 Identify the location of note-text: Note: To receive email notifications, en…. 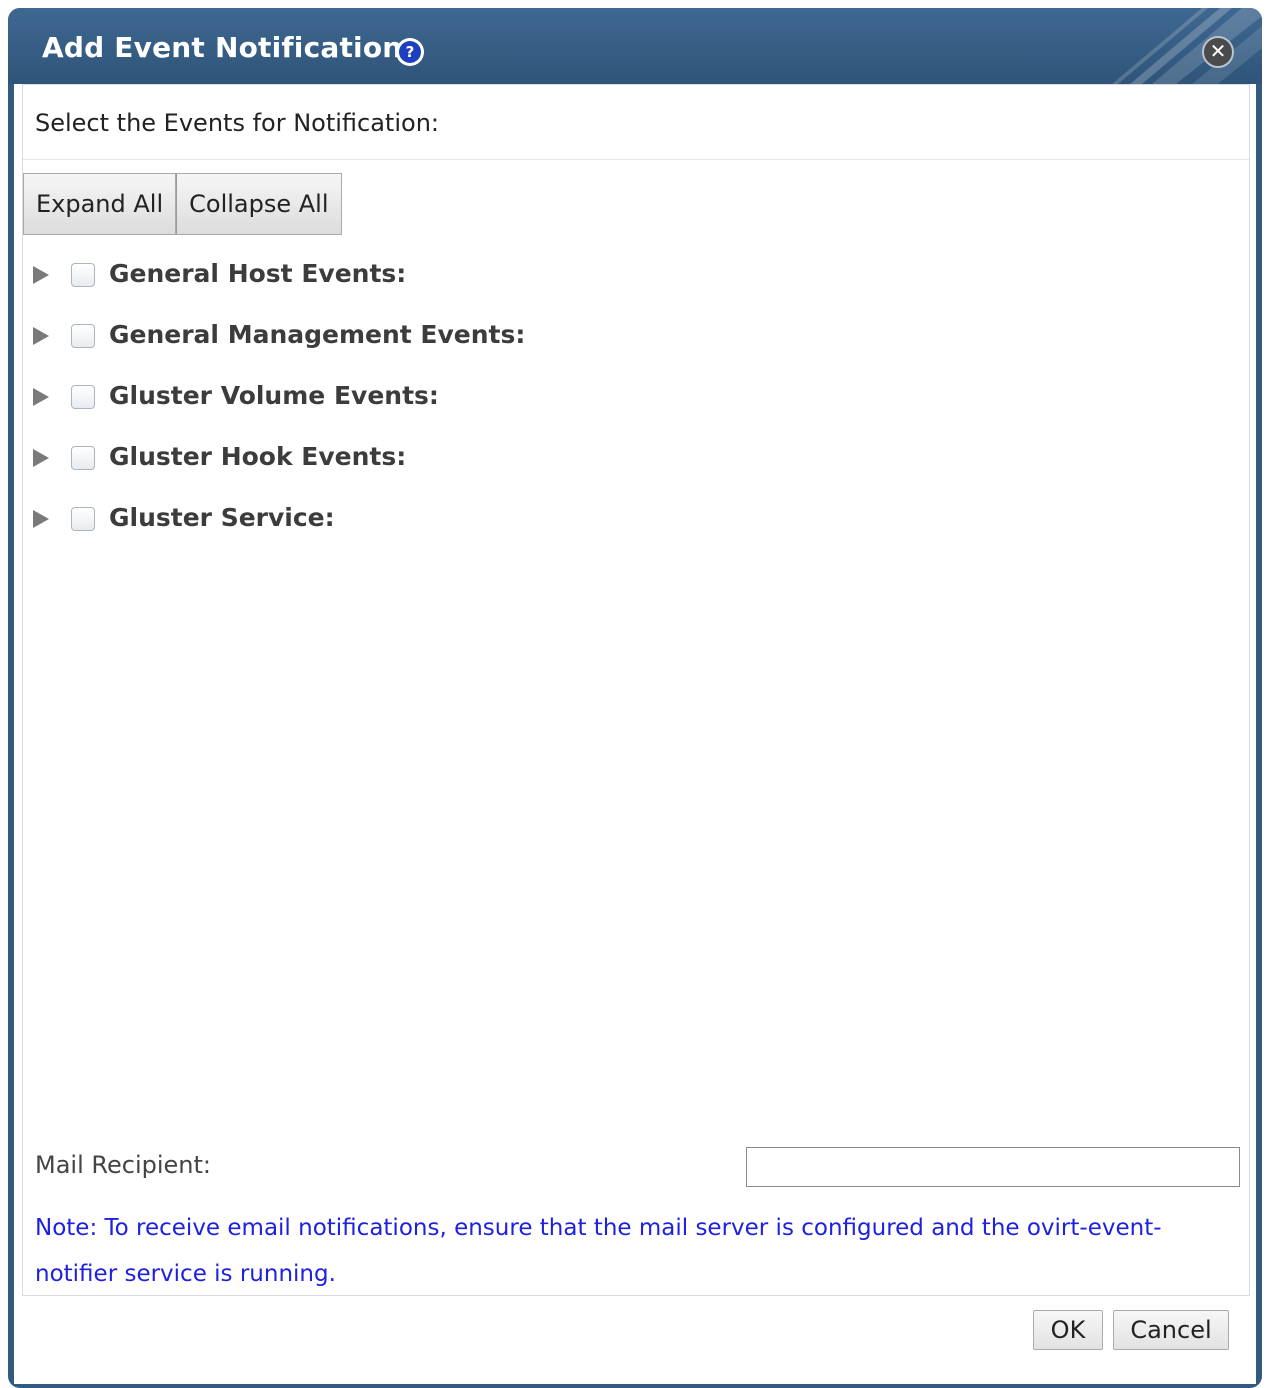
(598, 1251).